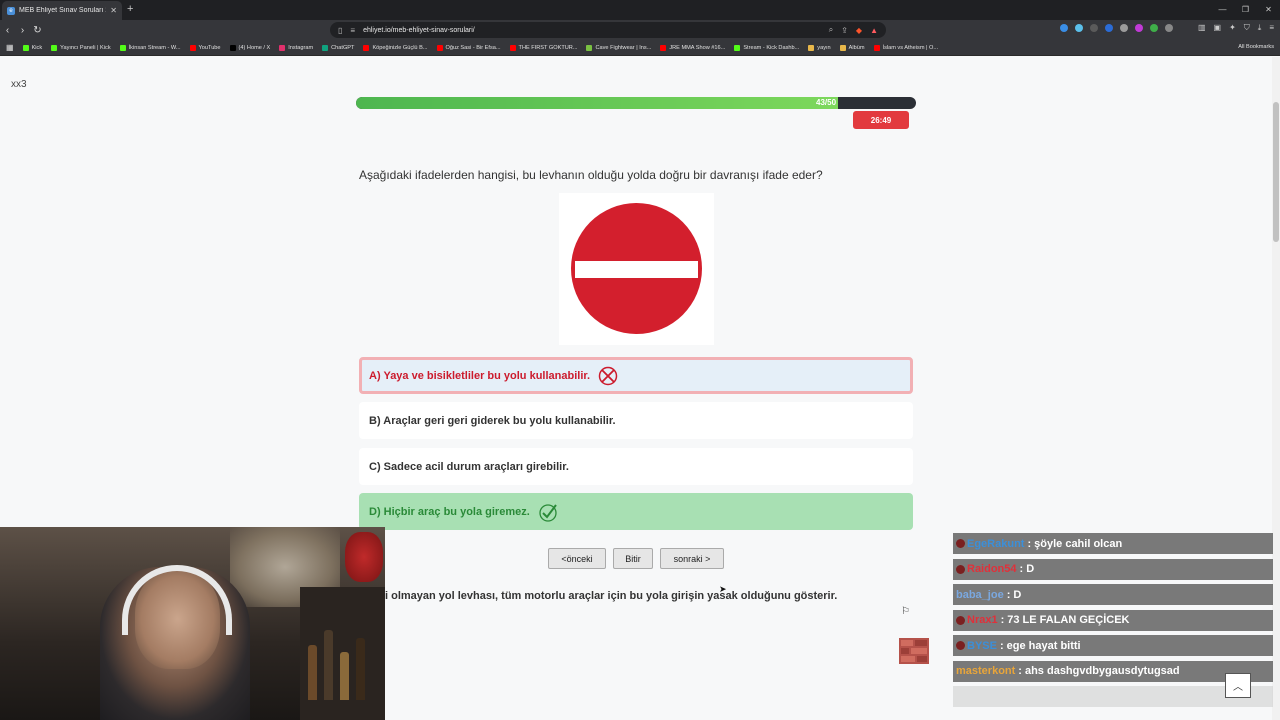  I want to click on bookmark-item: Instagram, so click(296, 47).